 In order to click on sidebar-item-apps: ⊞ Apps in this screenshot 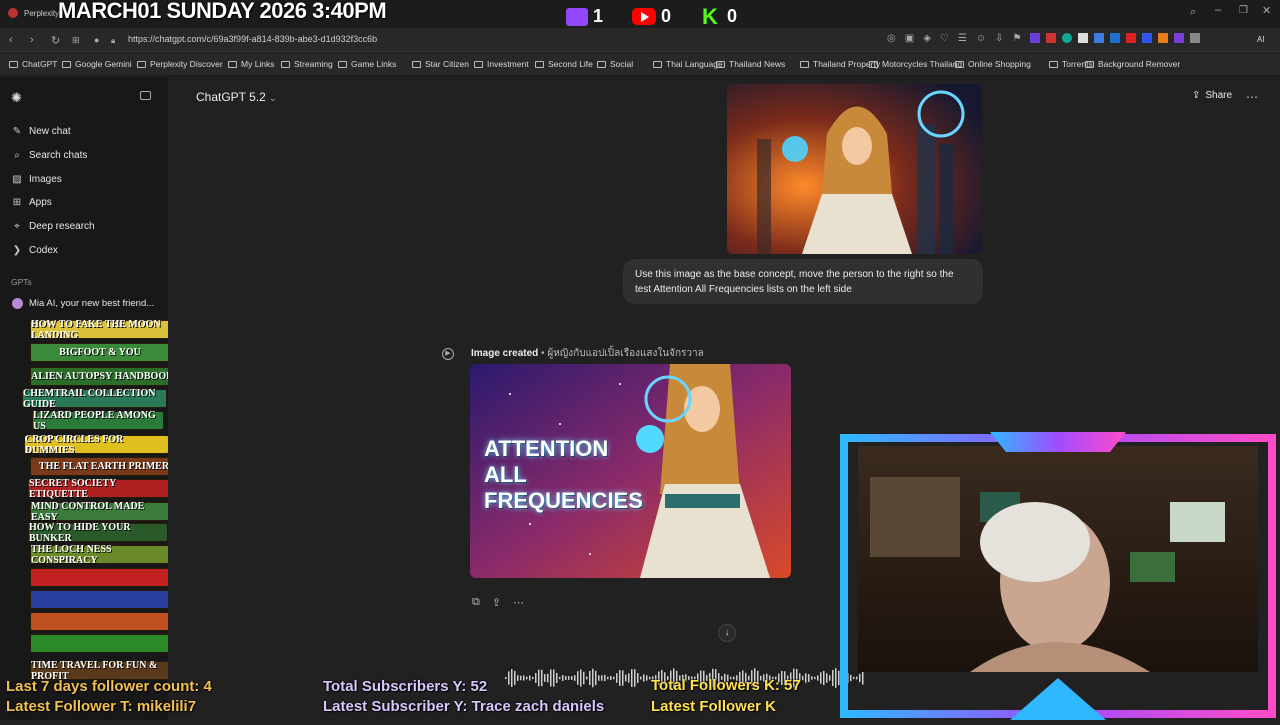, I will do `click(32, 202)`.